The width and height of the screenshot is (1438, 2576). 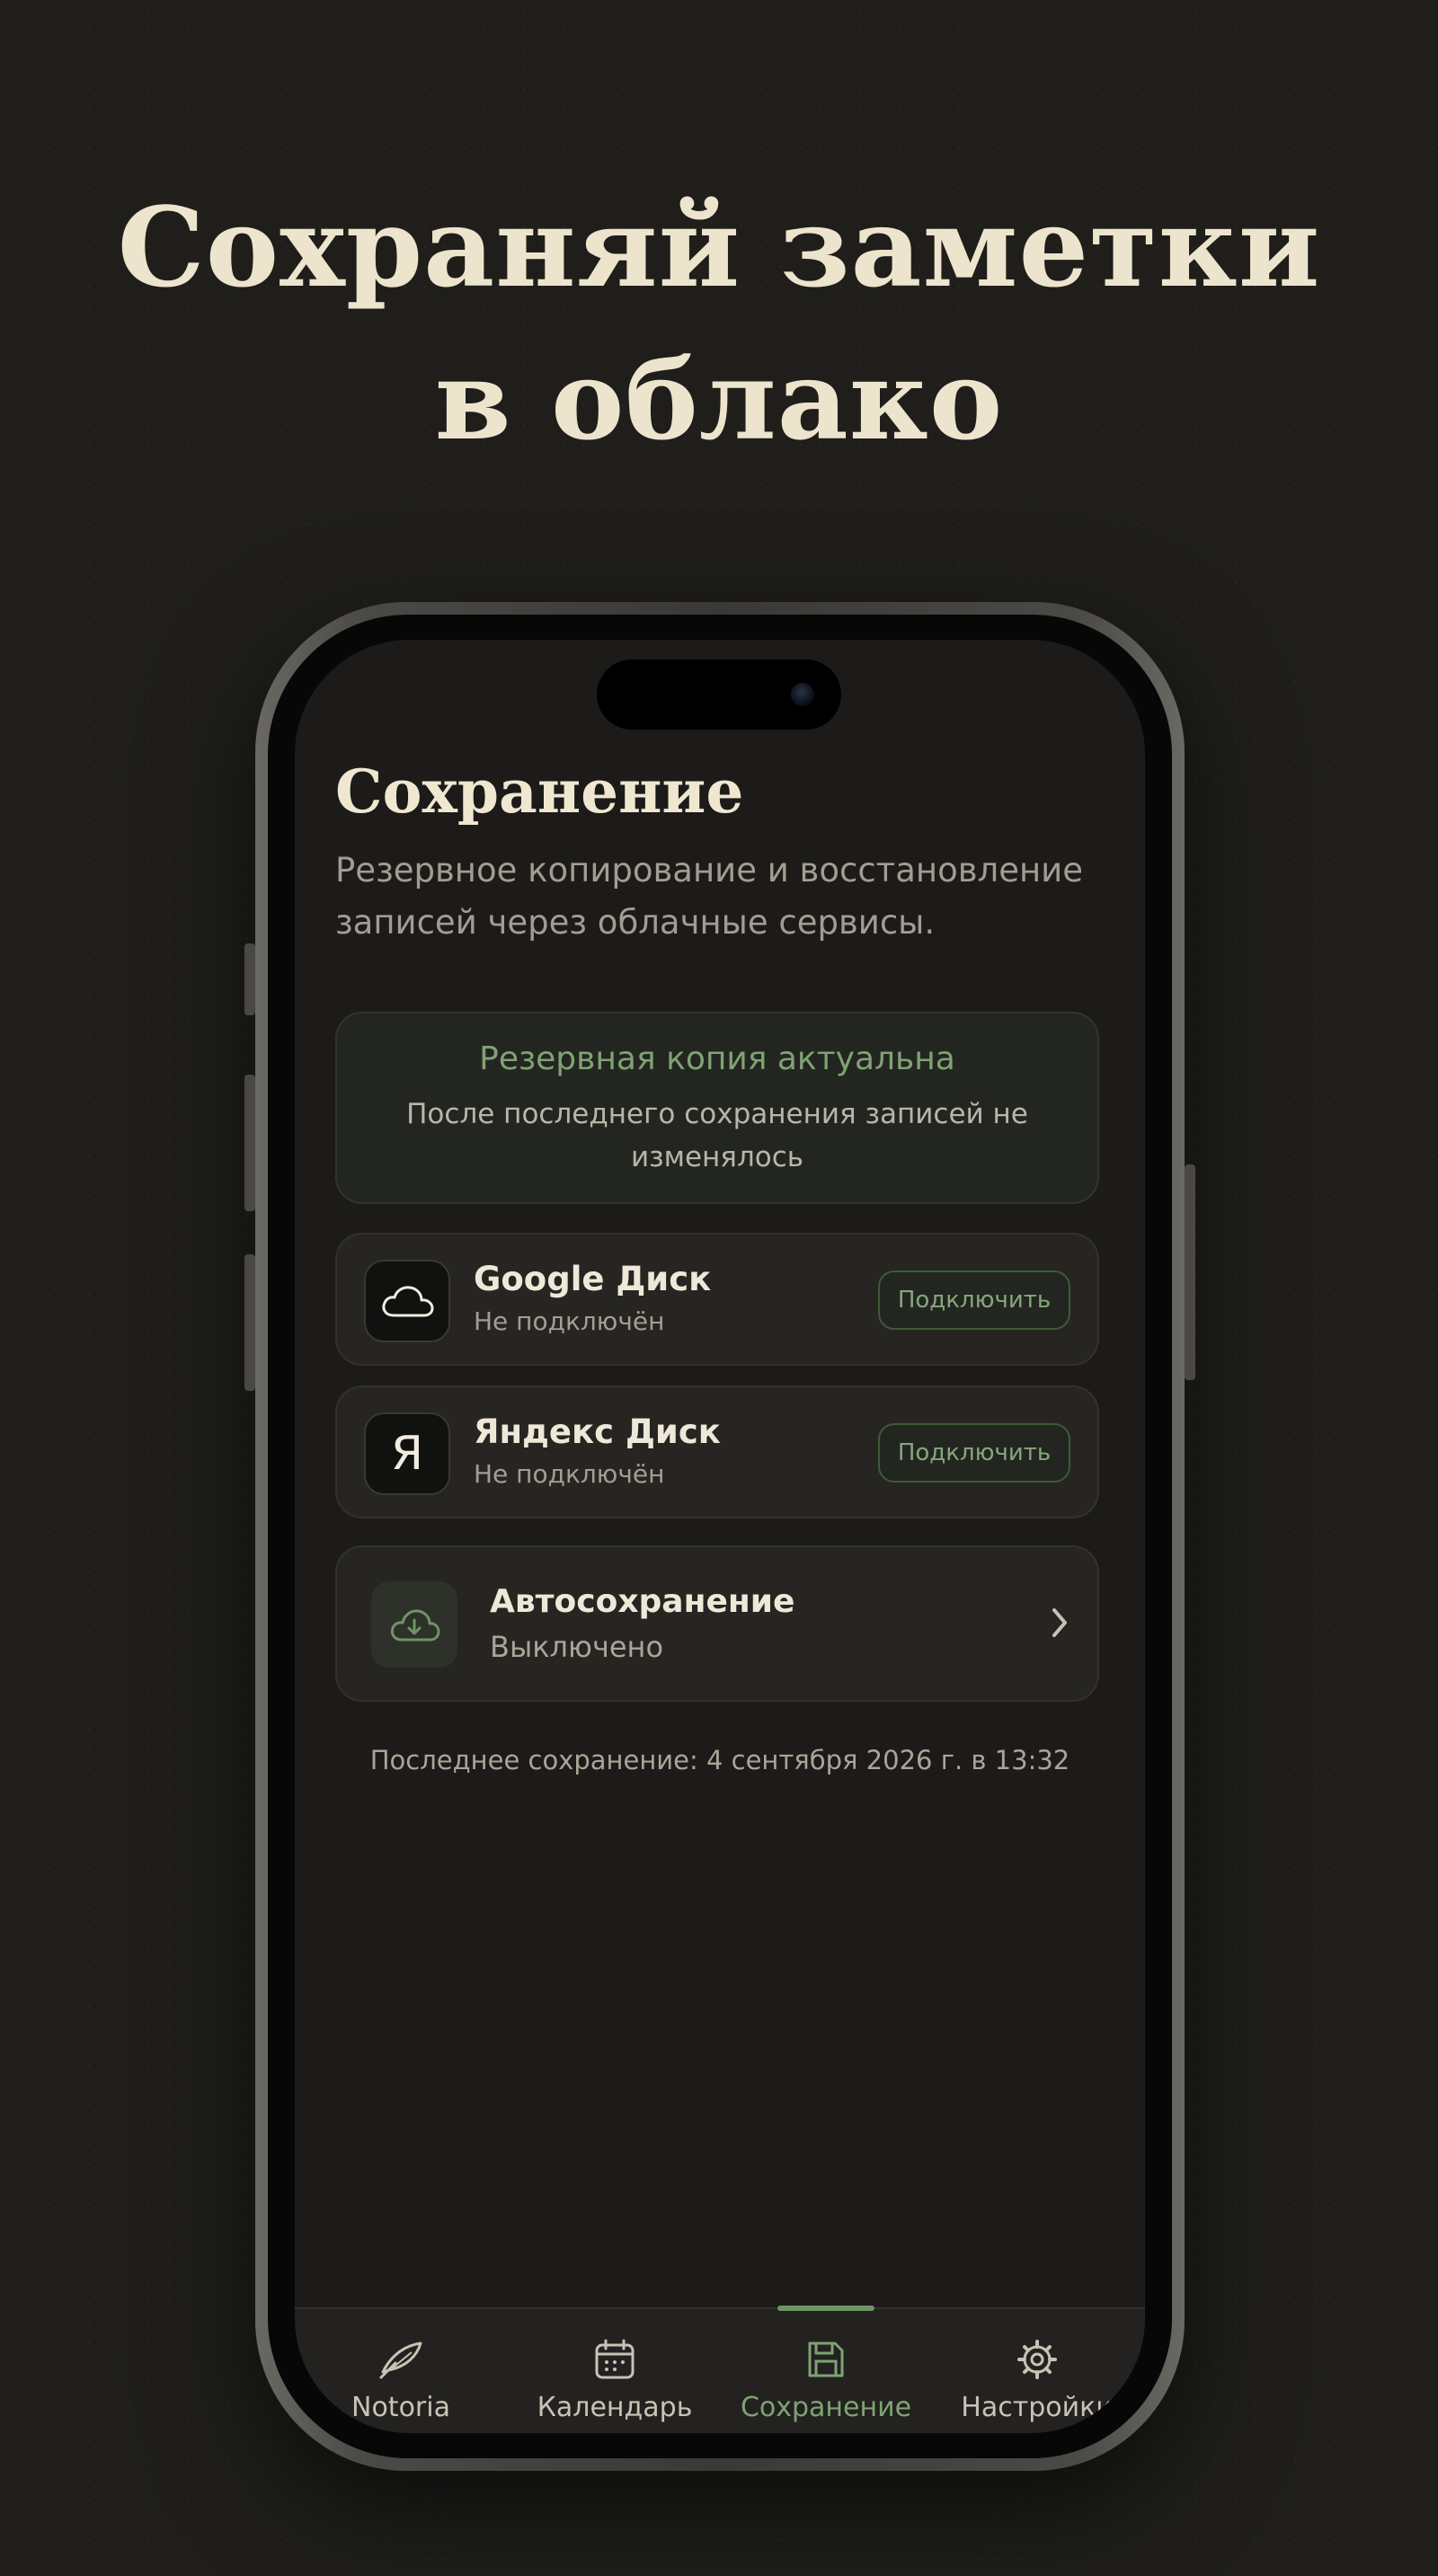 What do you see at coordinates (719, 323) in the screenshot?
I see `promo-headline: Сохраняй заметки в облако` at bounding box center [719, 323].